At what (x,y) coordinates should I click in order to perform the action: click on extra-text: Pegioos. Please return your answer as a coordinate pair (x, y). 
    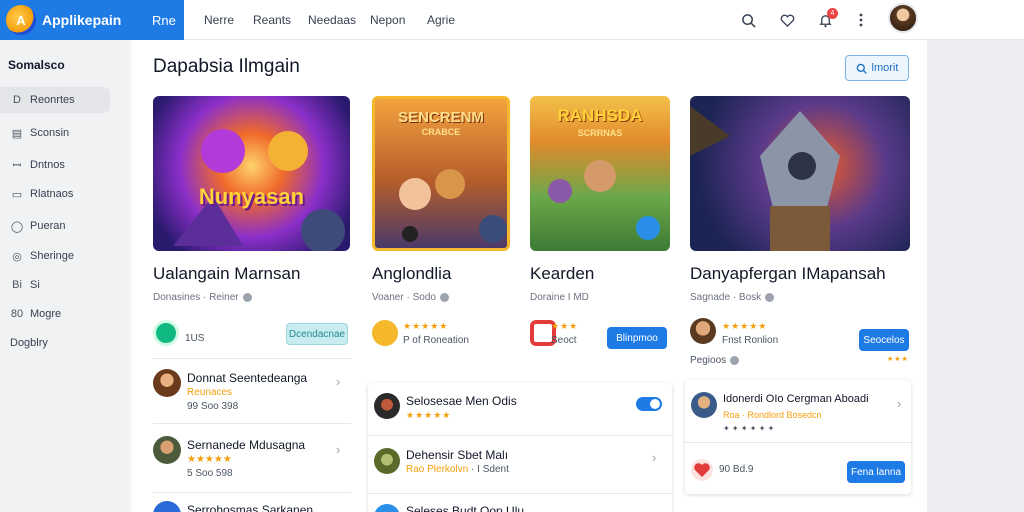
    Looking at the image, I should click on (715, 360).